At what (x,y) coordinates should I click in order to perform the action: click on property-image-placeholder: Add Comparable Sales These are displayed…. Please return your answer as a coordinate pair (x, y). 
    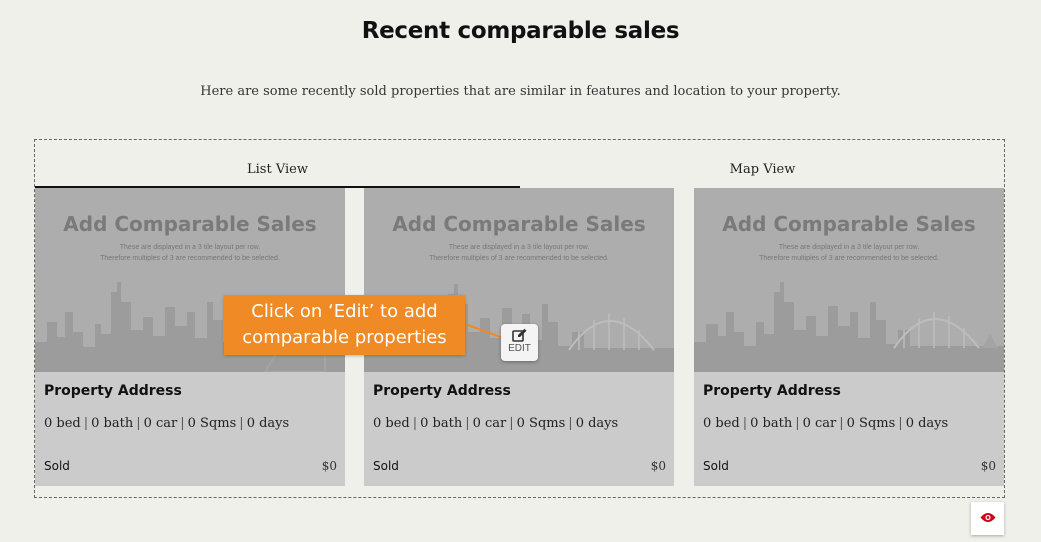
    Looking at the image, I should click on (849, 280).